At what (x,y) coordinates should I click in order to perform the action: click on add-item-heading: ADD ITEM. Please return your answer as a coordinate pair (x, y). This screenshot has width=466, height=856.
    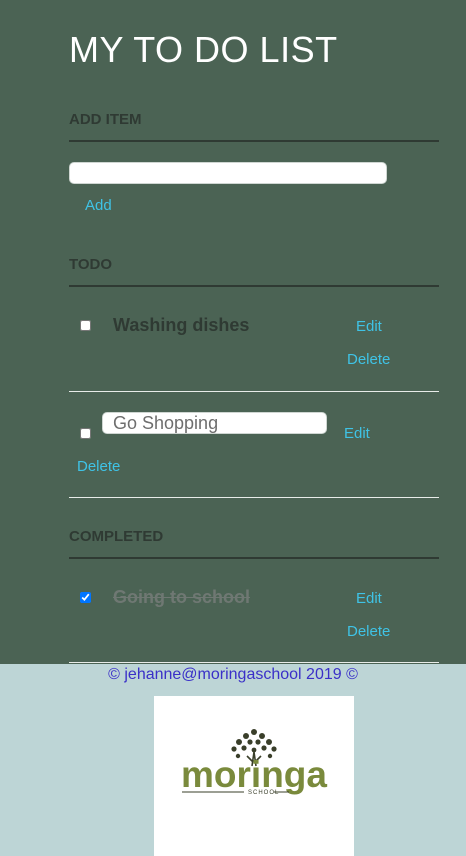
    Looking at the image, I should click on (254, 126).